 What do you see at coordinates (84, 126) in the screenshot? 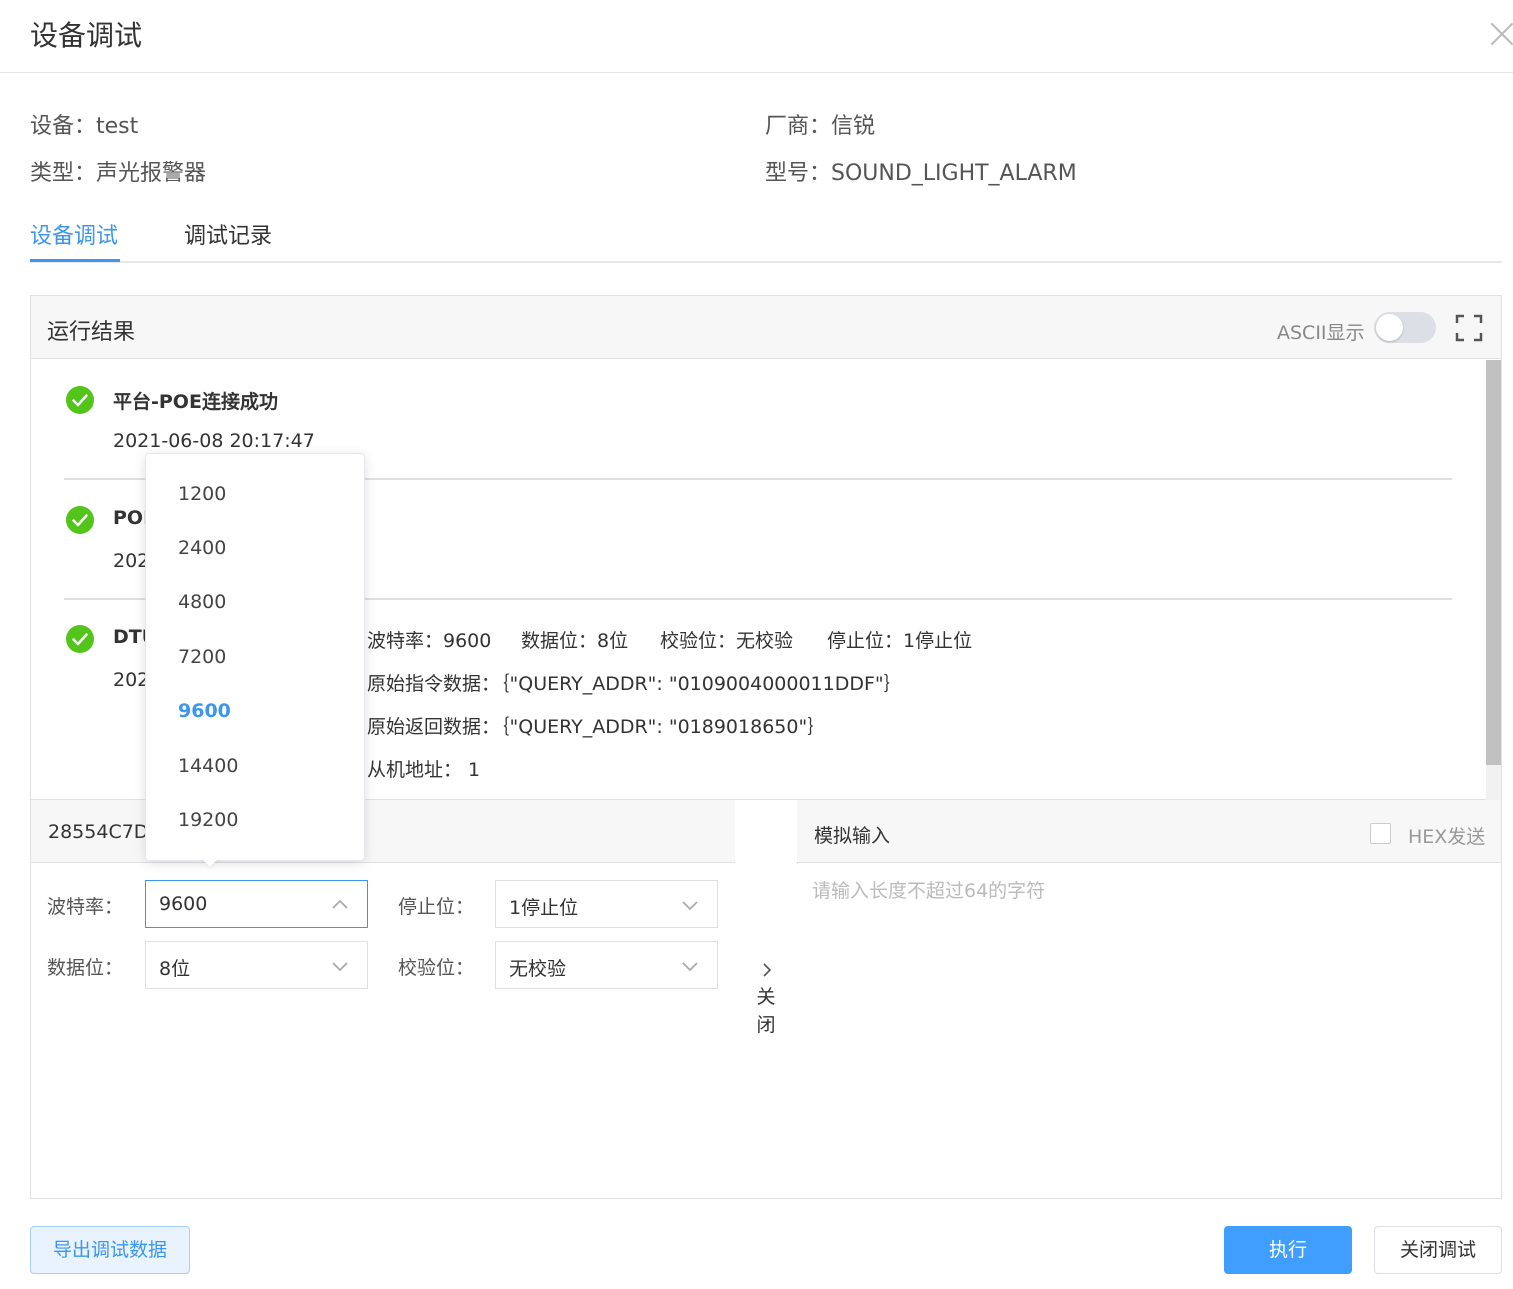
I see `device-name: 设备：test` at bounding box center [84, 126].